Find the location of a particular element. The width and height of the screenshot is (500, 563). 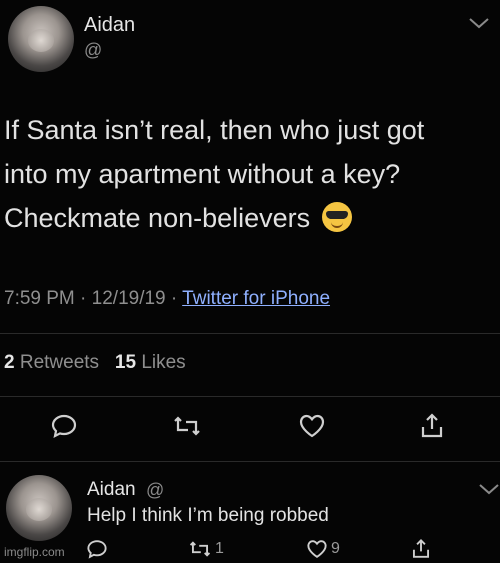

author-handle: @ is located at coordinates (93, 50).